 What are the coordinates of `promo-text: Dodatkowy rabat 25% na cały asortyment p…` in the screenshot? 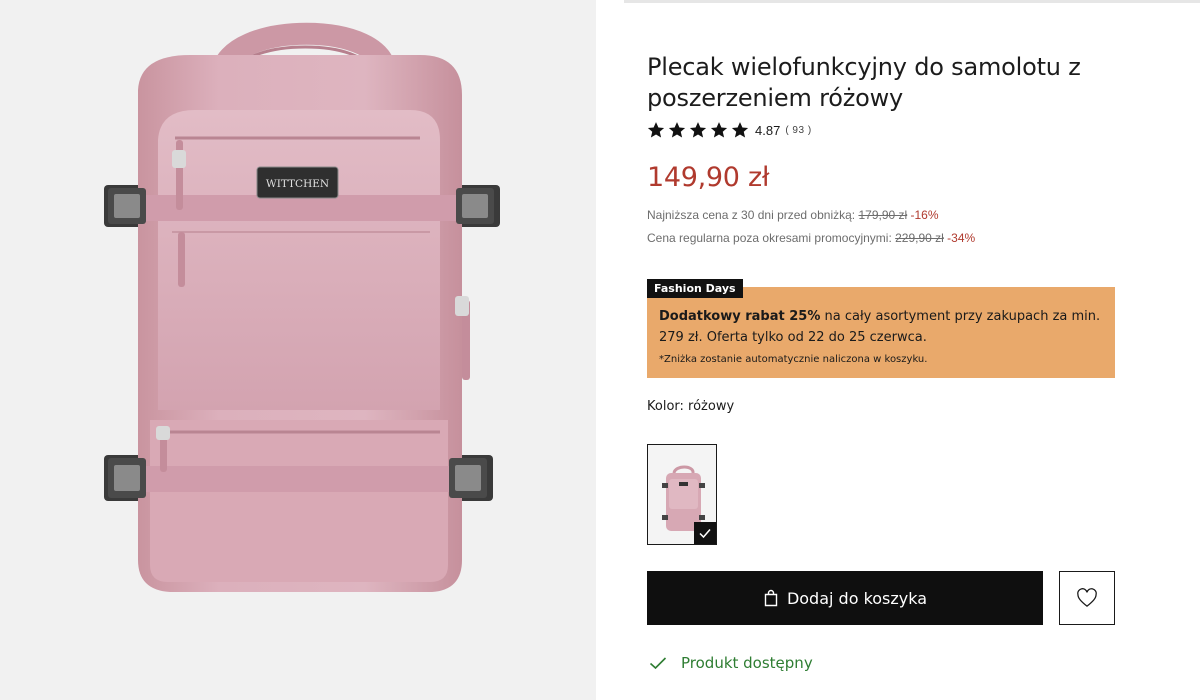 It's located at (881, 327).